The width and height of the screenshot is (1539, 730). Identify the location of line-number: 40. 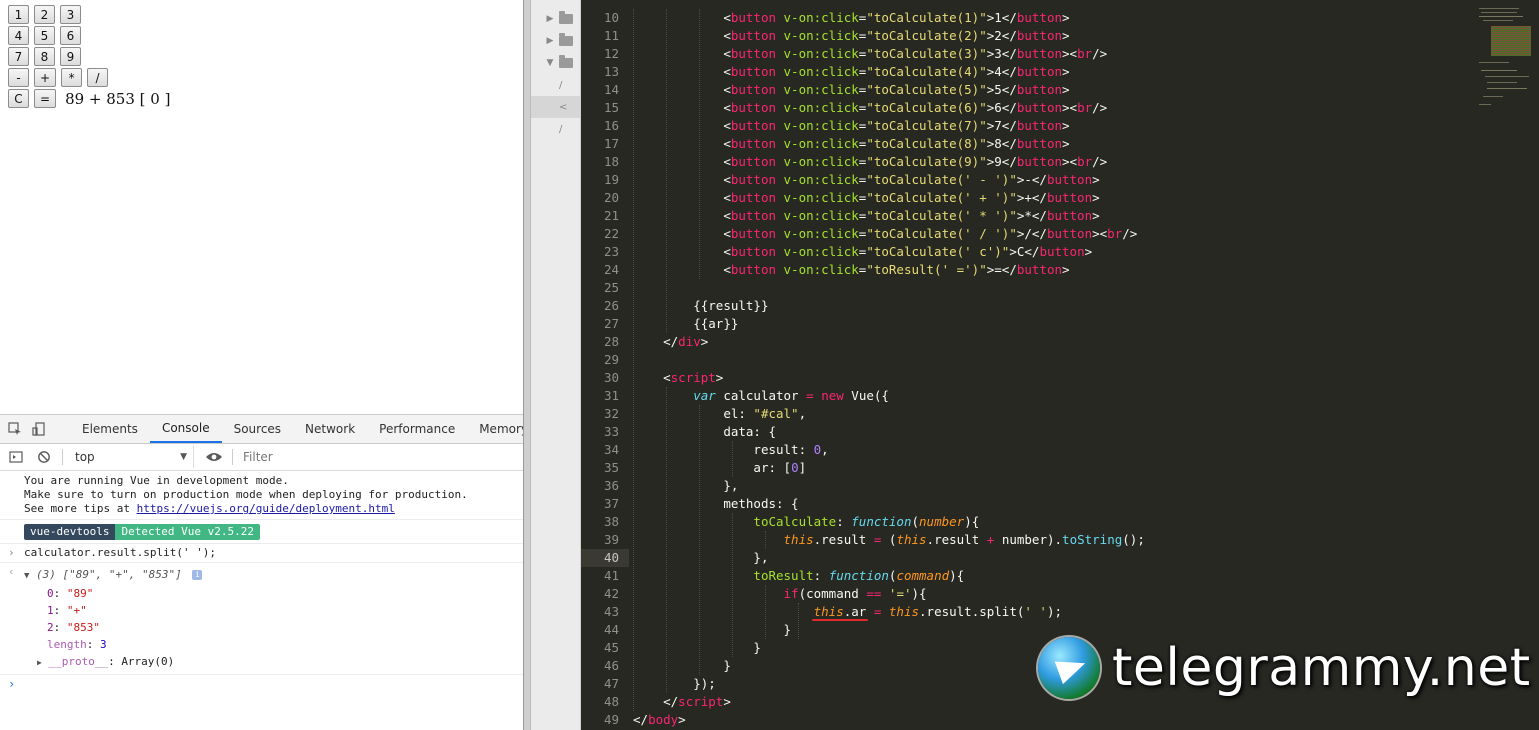
(611, 557).